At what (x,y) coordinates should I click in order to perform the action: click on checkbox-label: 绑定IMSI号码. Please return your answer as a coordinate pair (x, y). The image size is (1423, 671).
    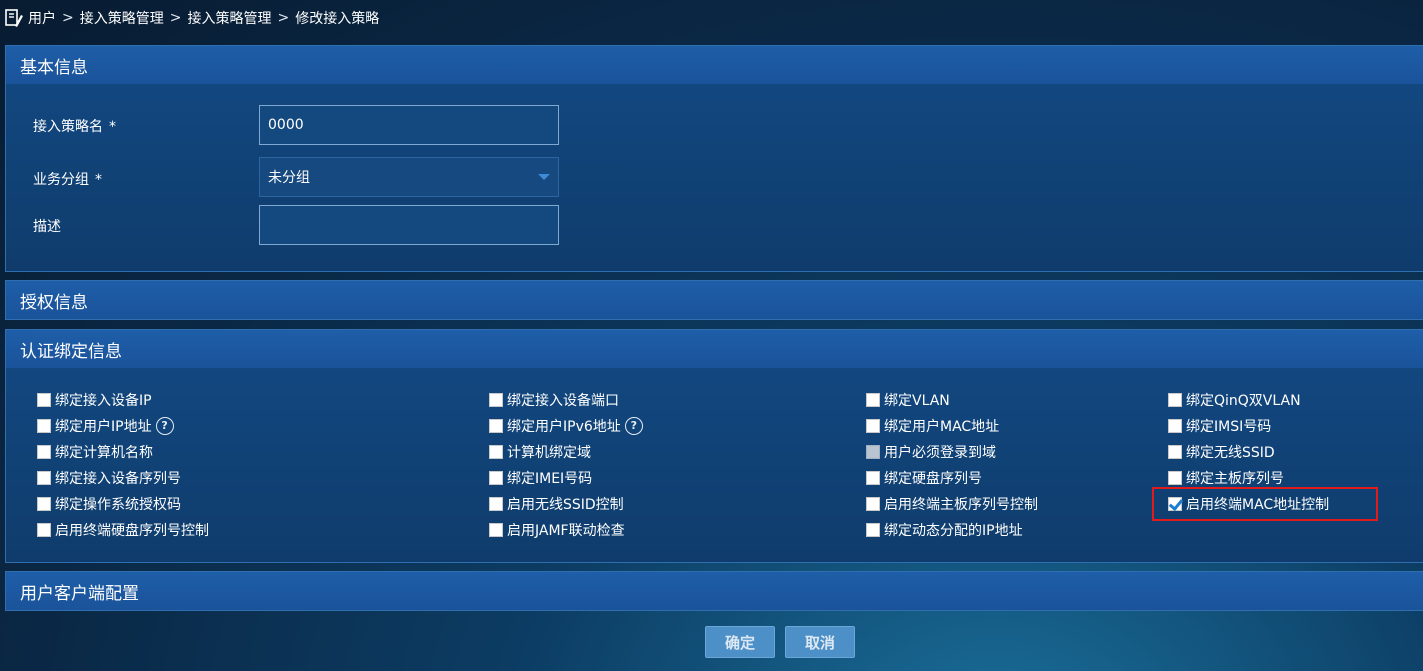
    Looking at the image, I should click on (1229, 427).